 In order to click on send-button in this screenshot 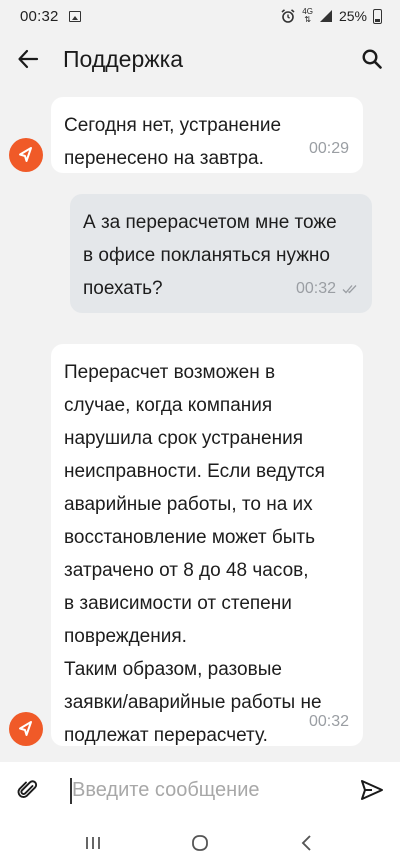, I will do `click(372, 790)`.